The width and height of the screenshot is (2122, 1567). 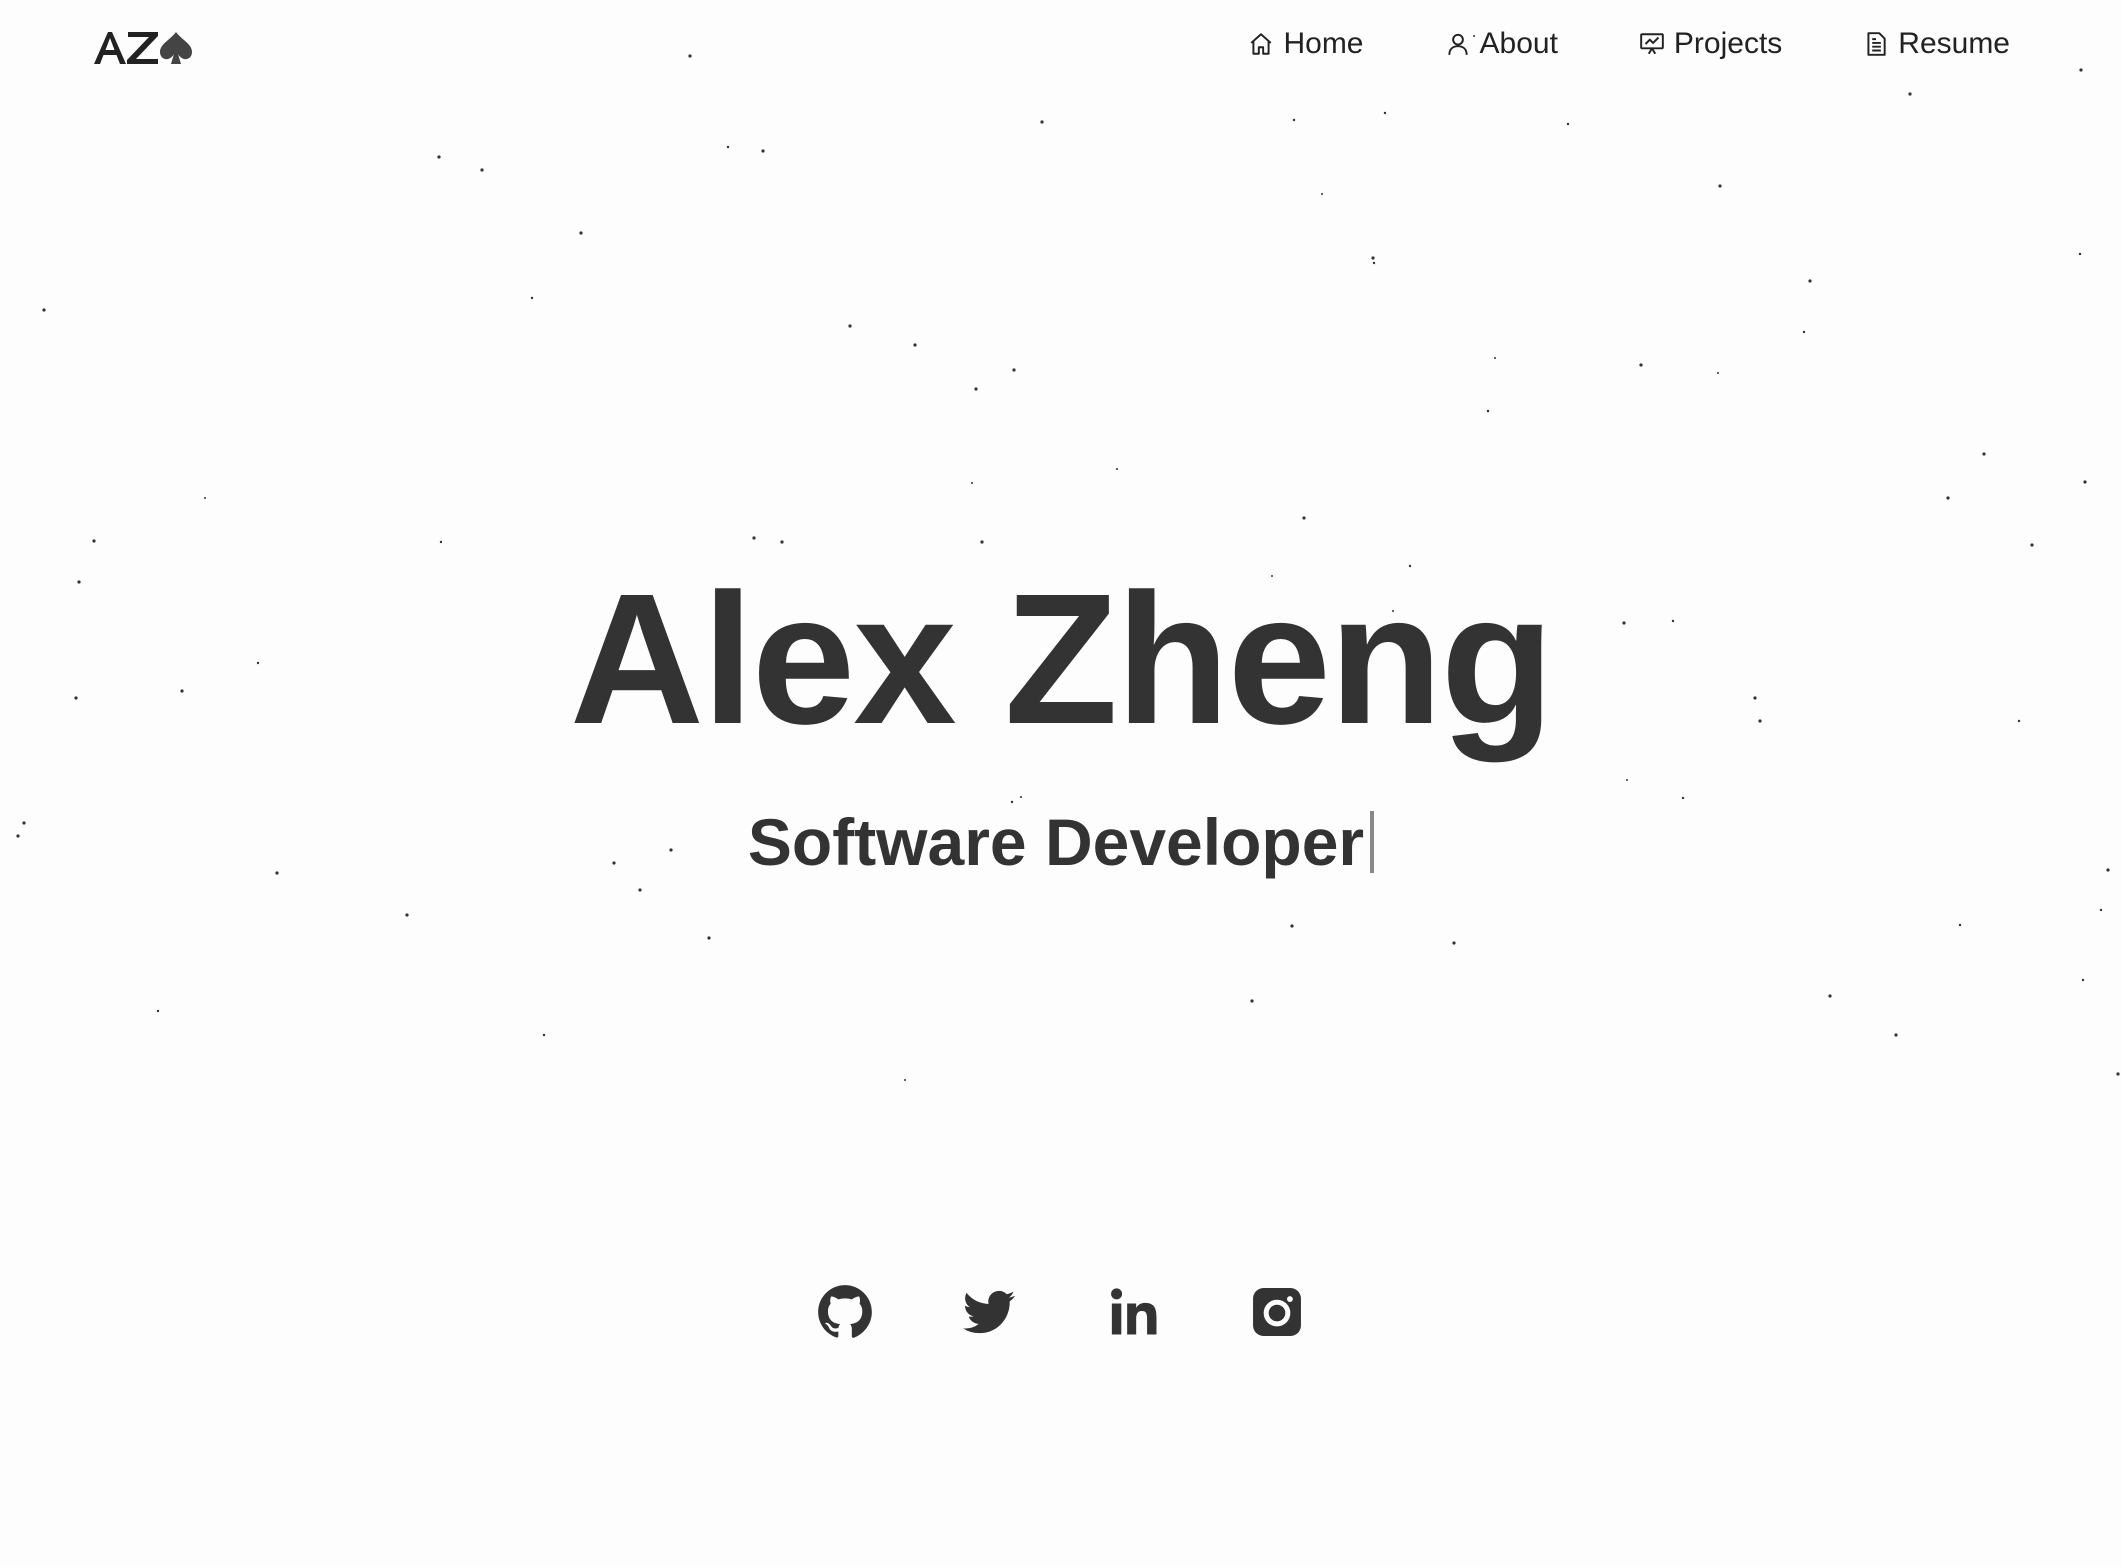 I want to click on site-logo, so click(x=143, y=48).